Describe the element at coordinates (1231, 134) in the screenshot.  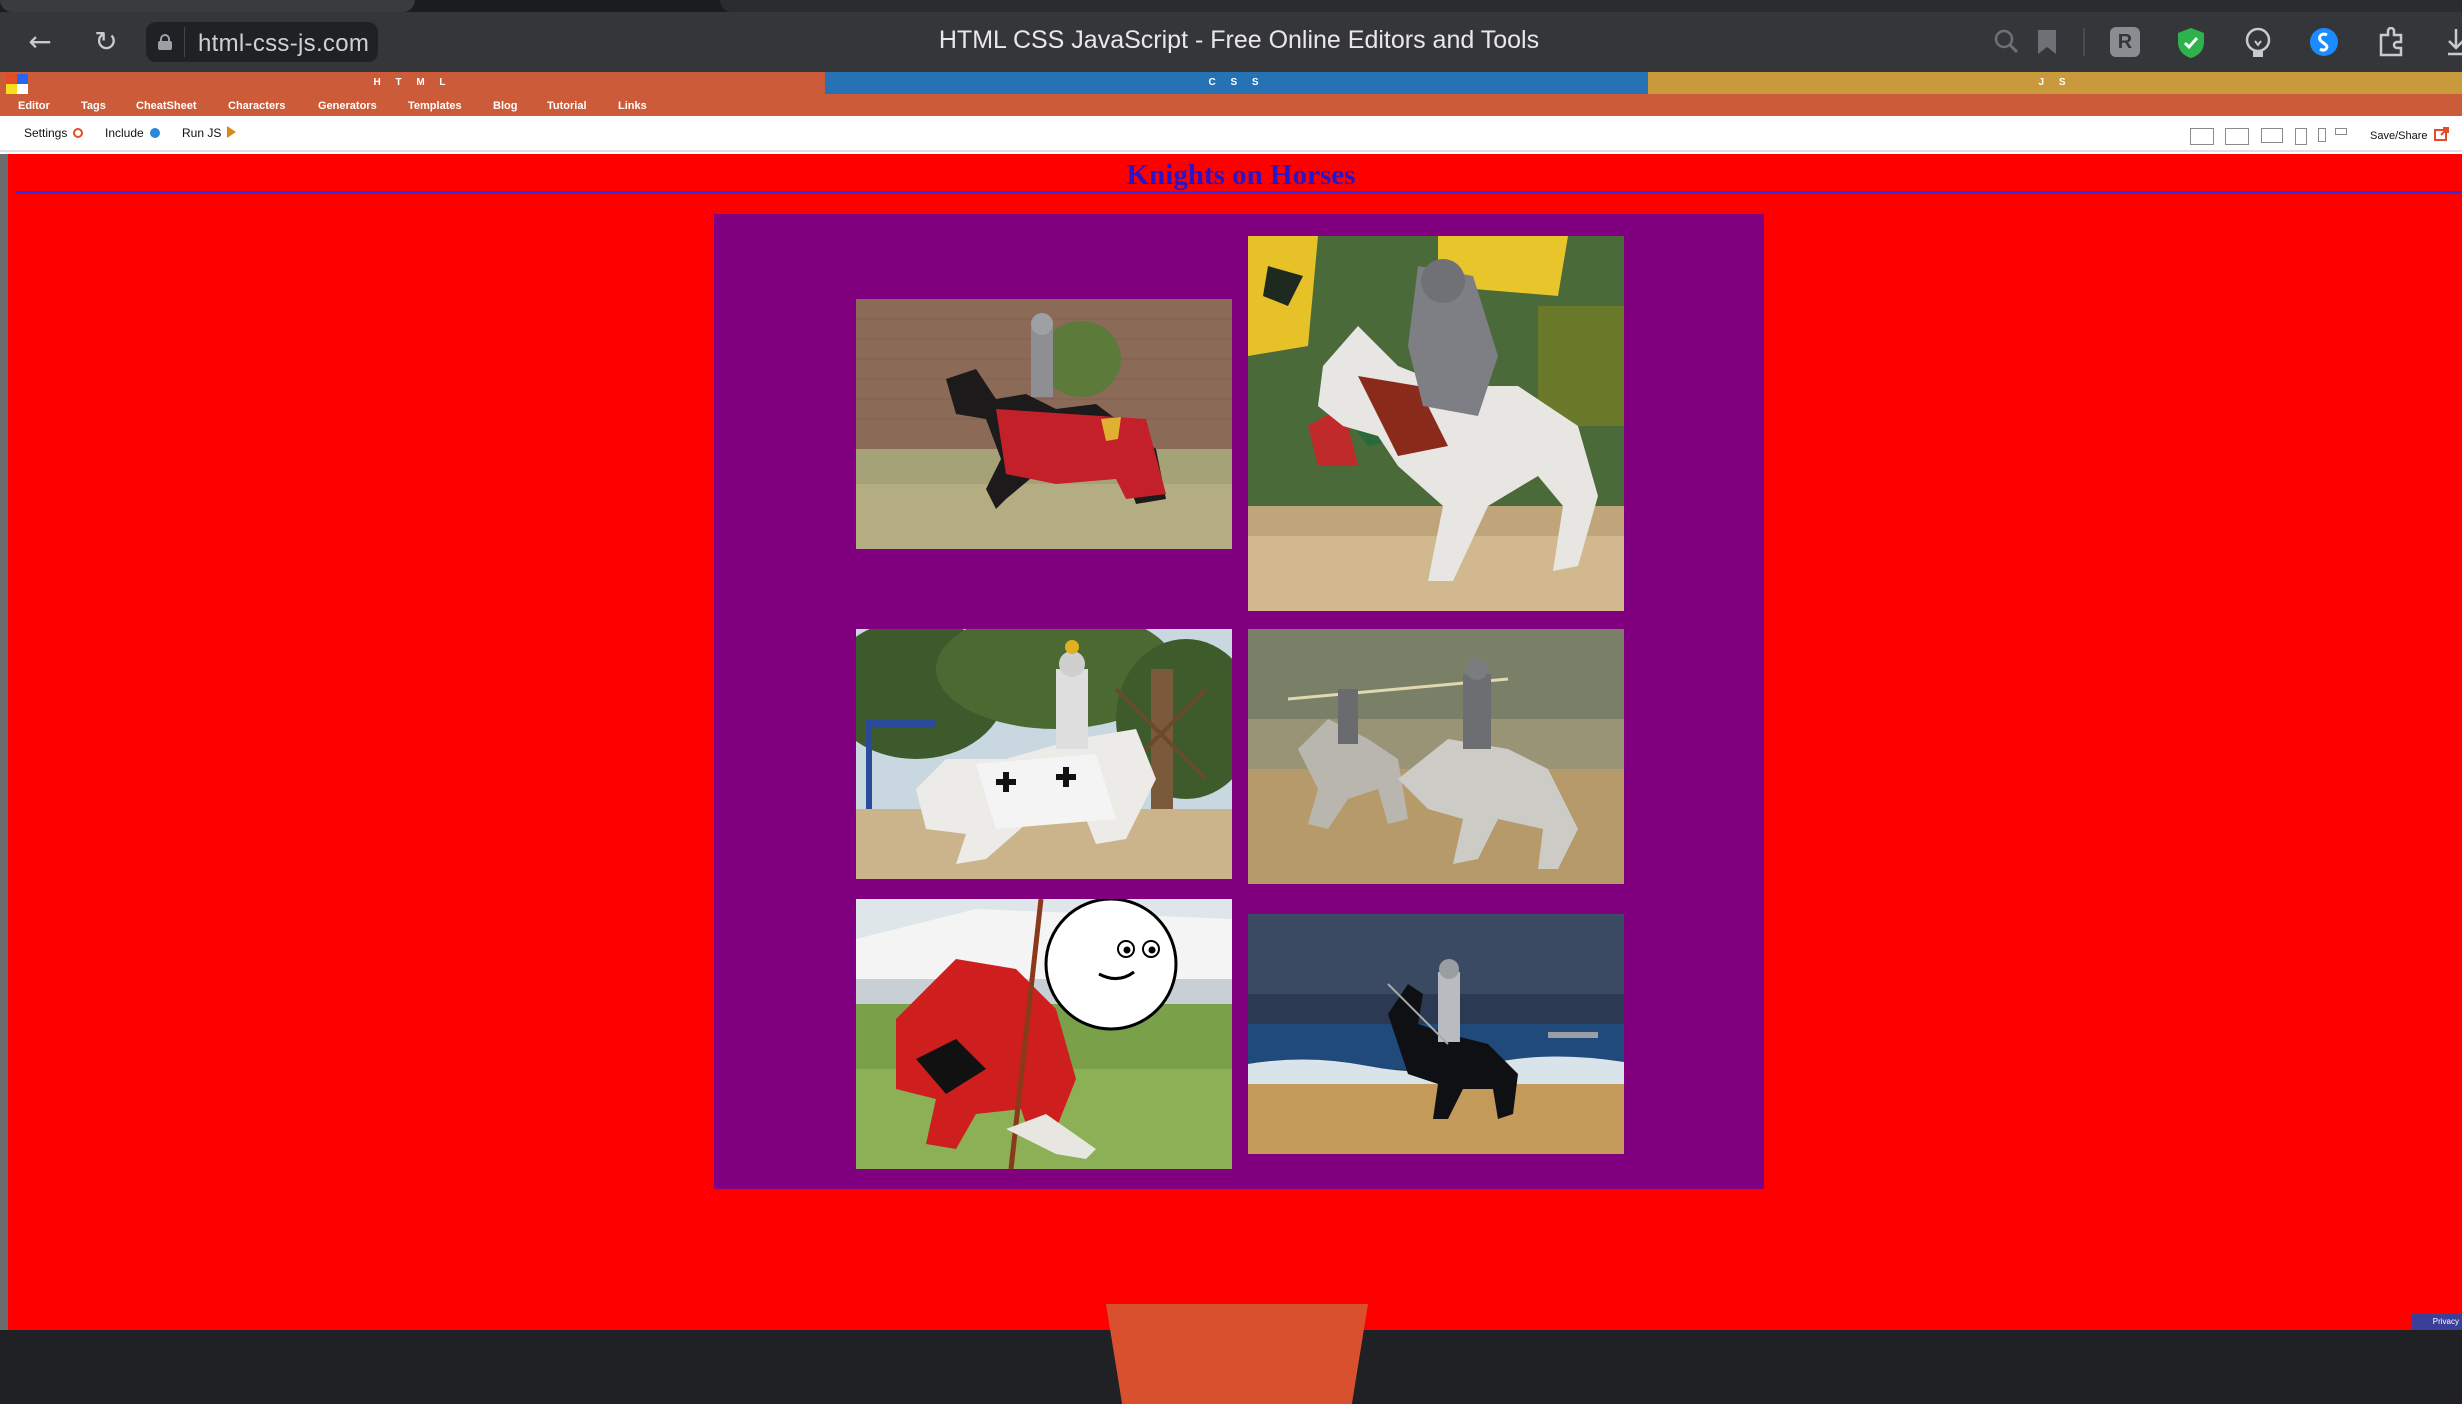
I see `editor-subbar: Settings Include Run JS Save/Share` at that location.